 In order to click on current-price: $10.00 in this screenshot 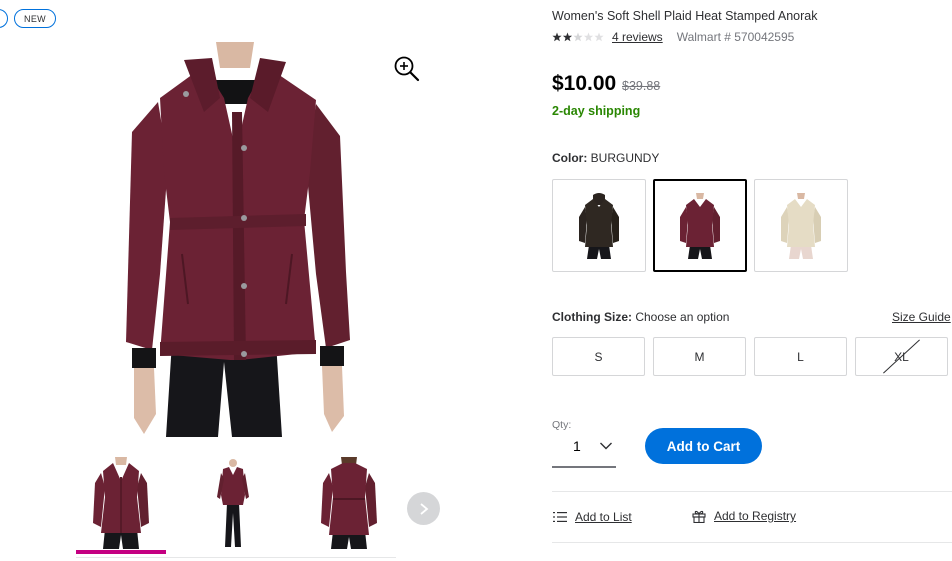, I will do `click(584, 83)`.